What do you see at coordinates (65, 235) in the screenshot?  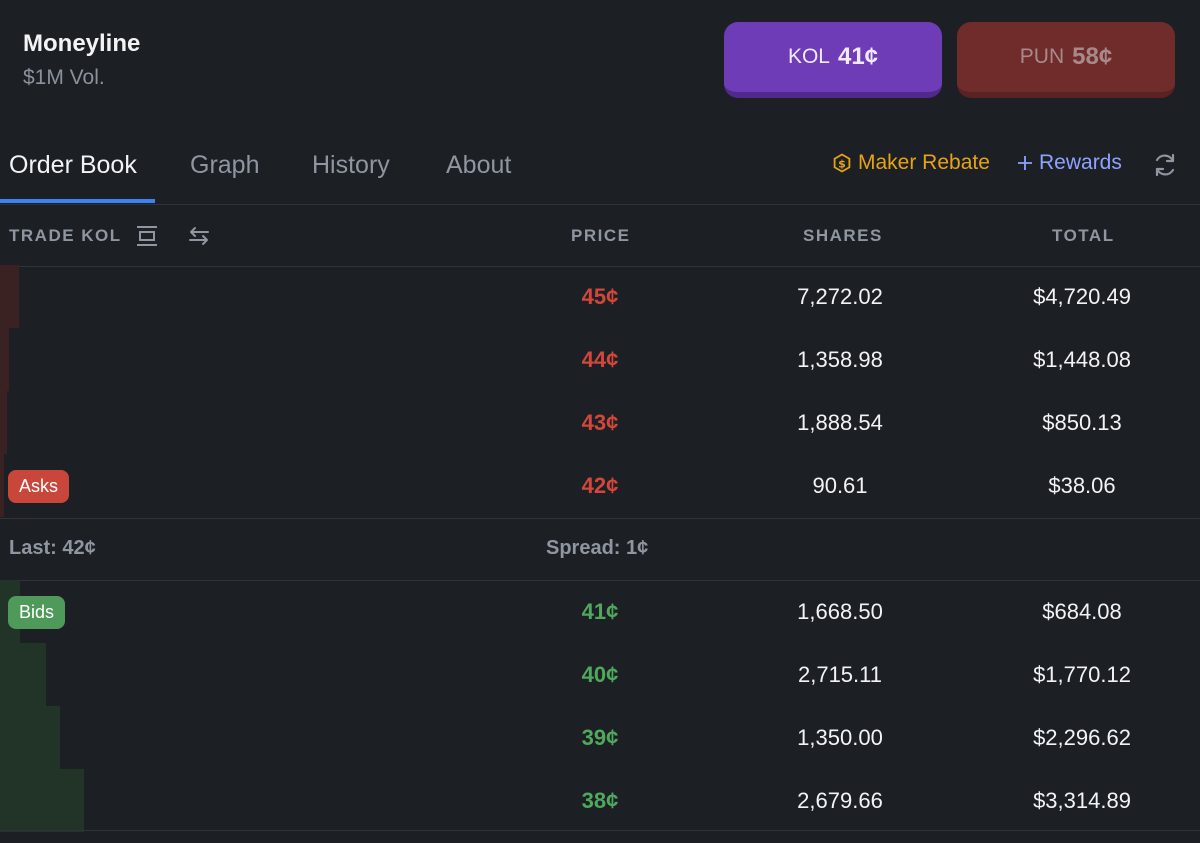 I see `trade-column-header: TRADE KOL` at bounding box center [65, 235].